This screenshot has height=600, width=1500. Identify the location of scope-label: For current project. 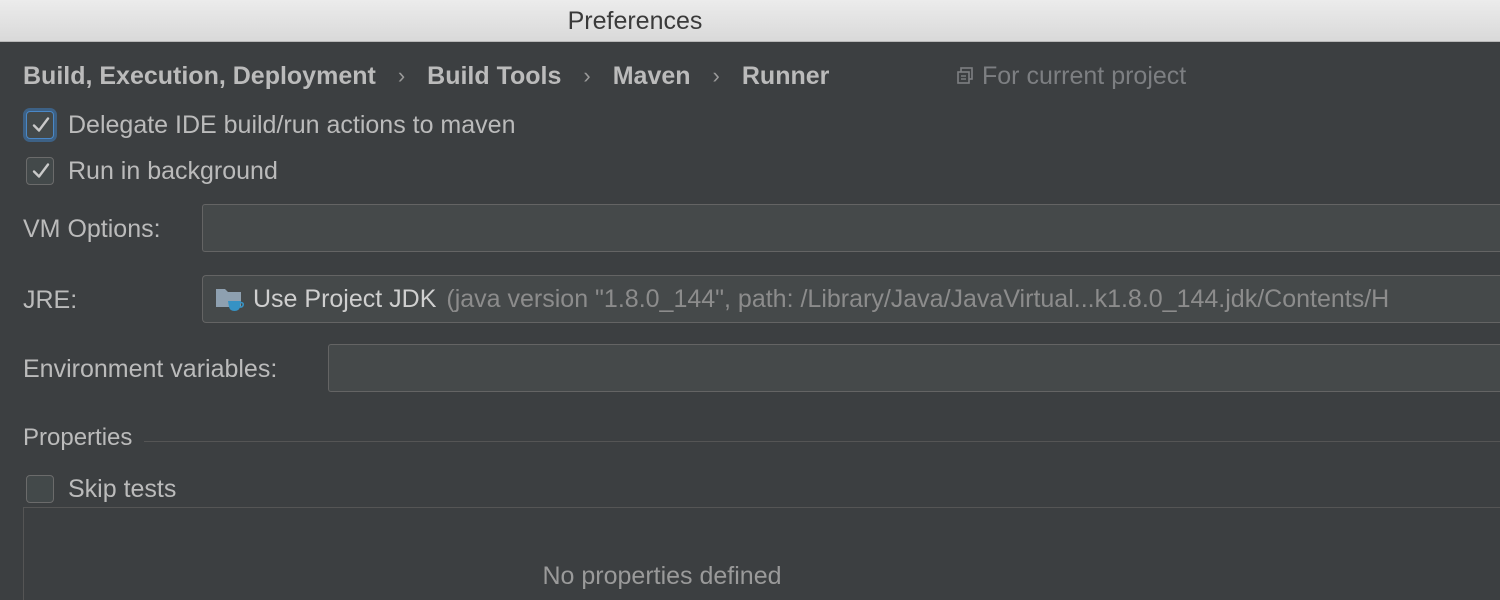
(1084, 75).